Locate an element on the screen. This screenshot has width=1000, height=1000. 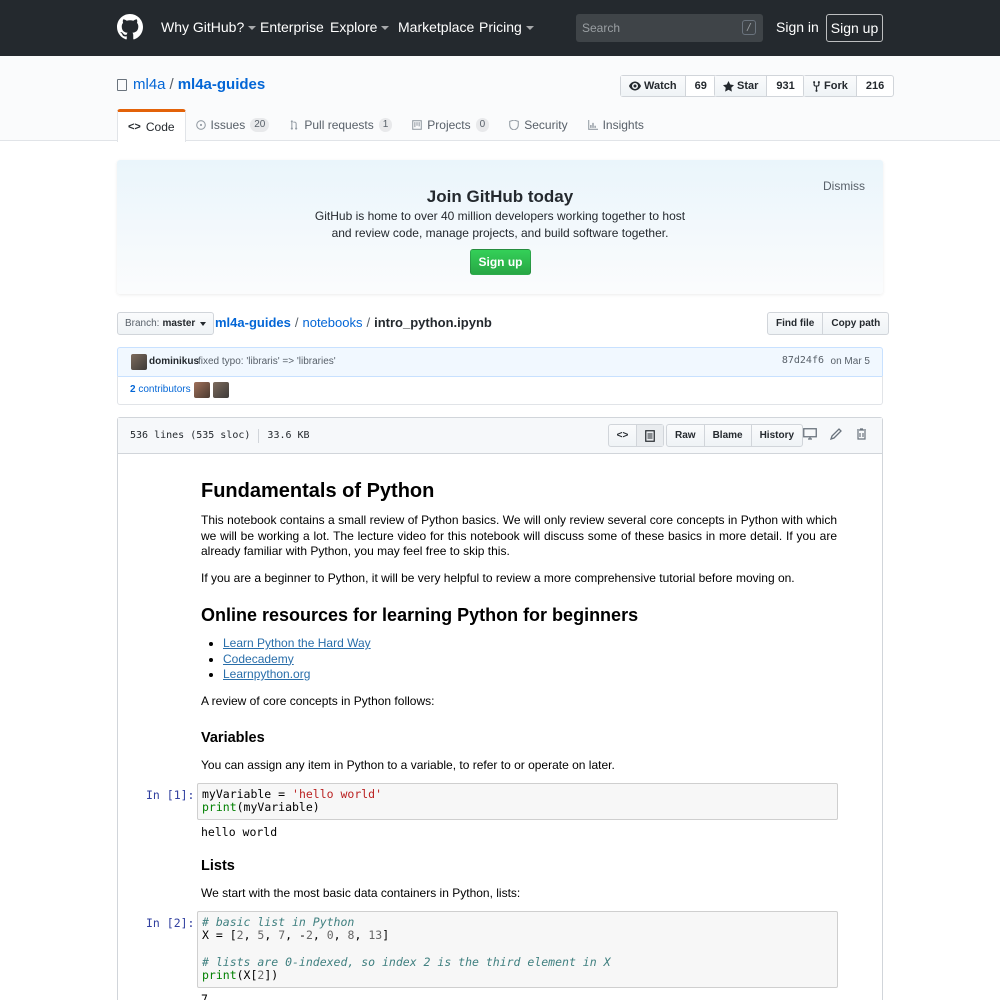
desktop-icon is located at coordinates (810, 435).